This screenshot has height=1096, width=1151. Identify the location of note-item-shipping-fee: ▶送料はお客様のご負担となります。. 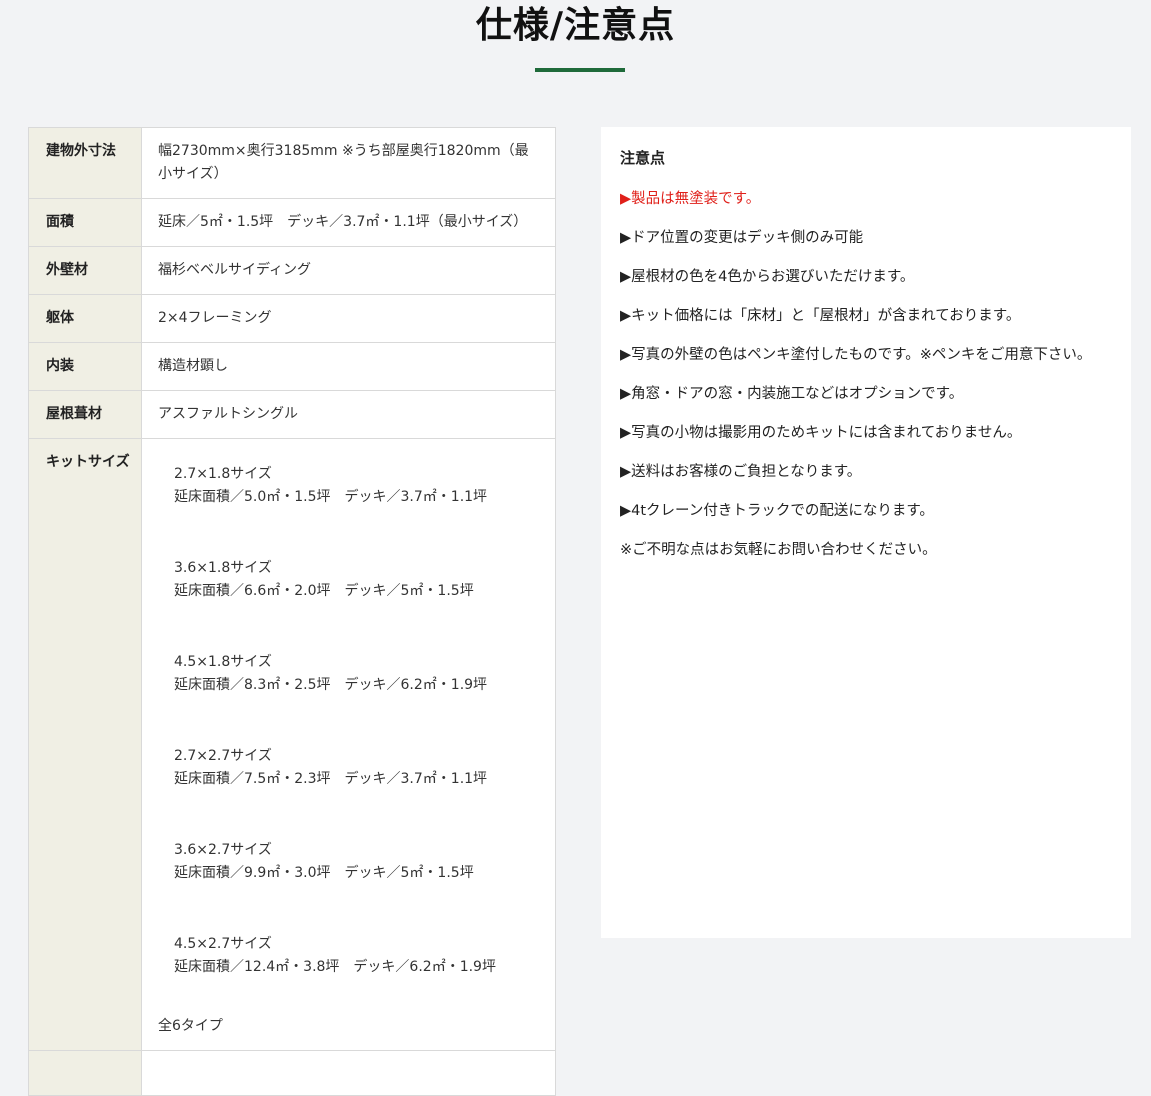
(741, 472).